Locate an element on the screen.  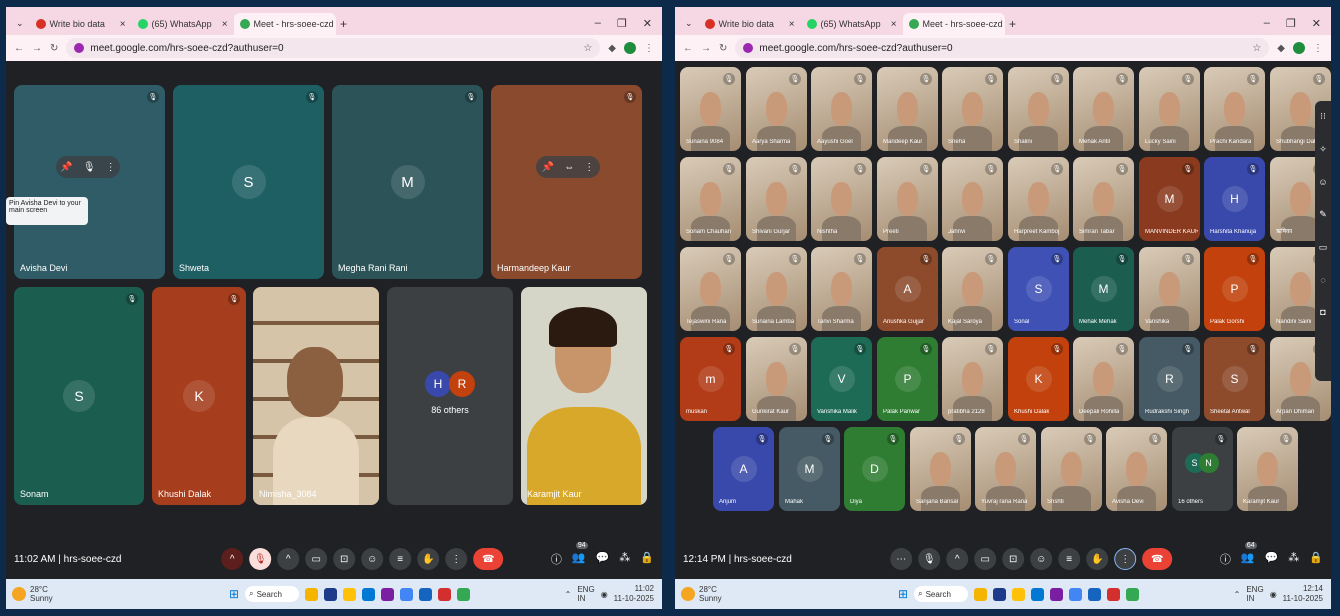
camera-icon: ▭ is located at coordinates (985, 559).